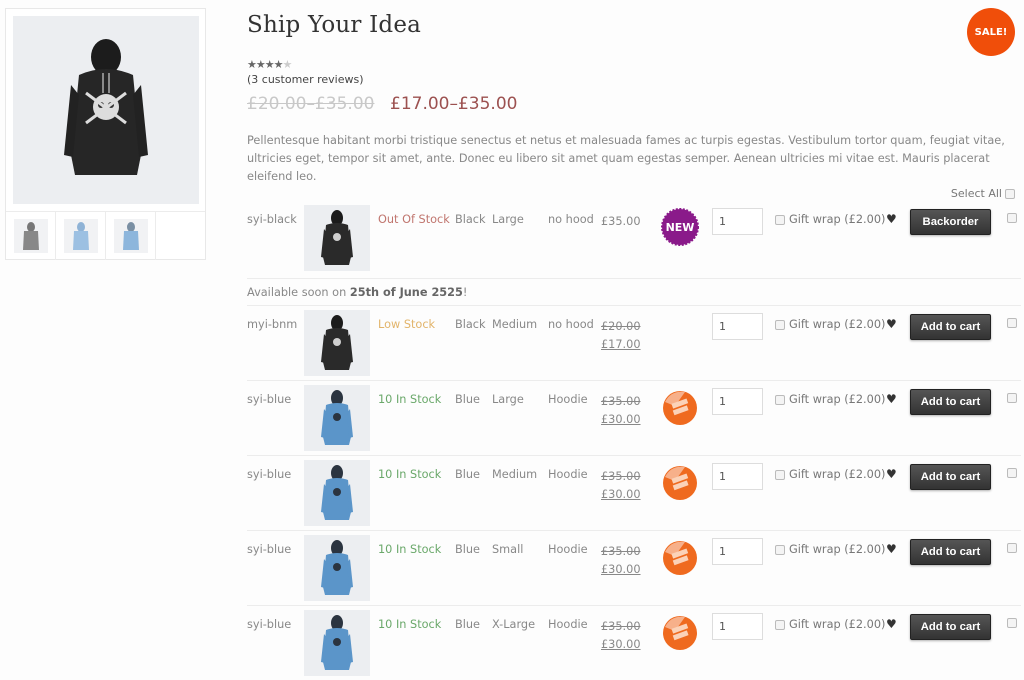 This screenshot has height=680, width=1024. Describe the element at coordinates (470, 324) in the screenshot. I see `color-attribute: Black` at that location.